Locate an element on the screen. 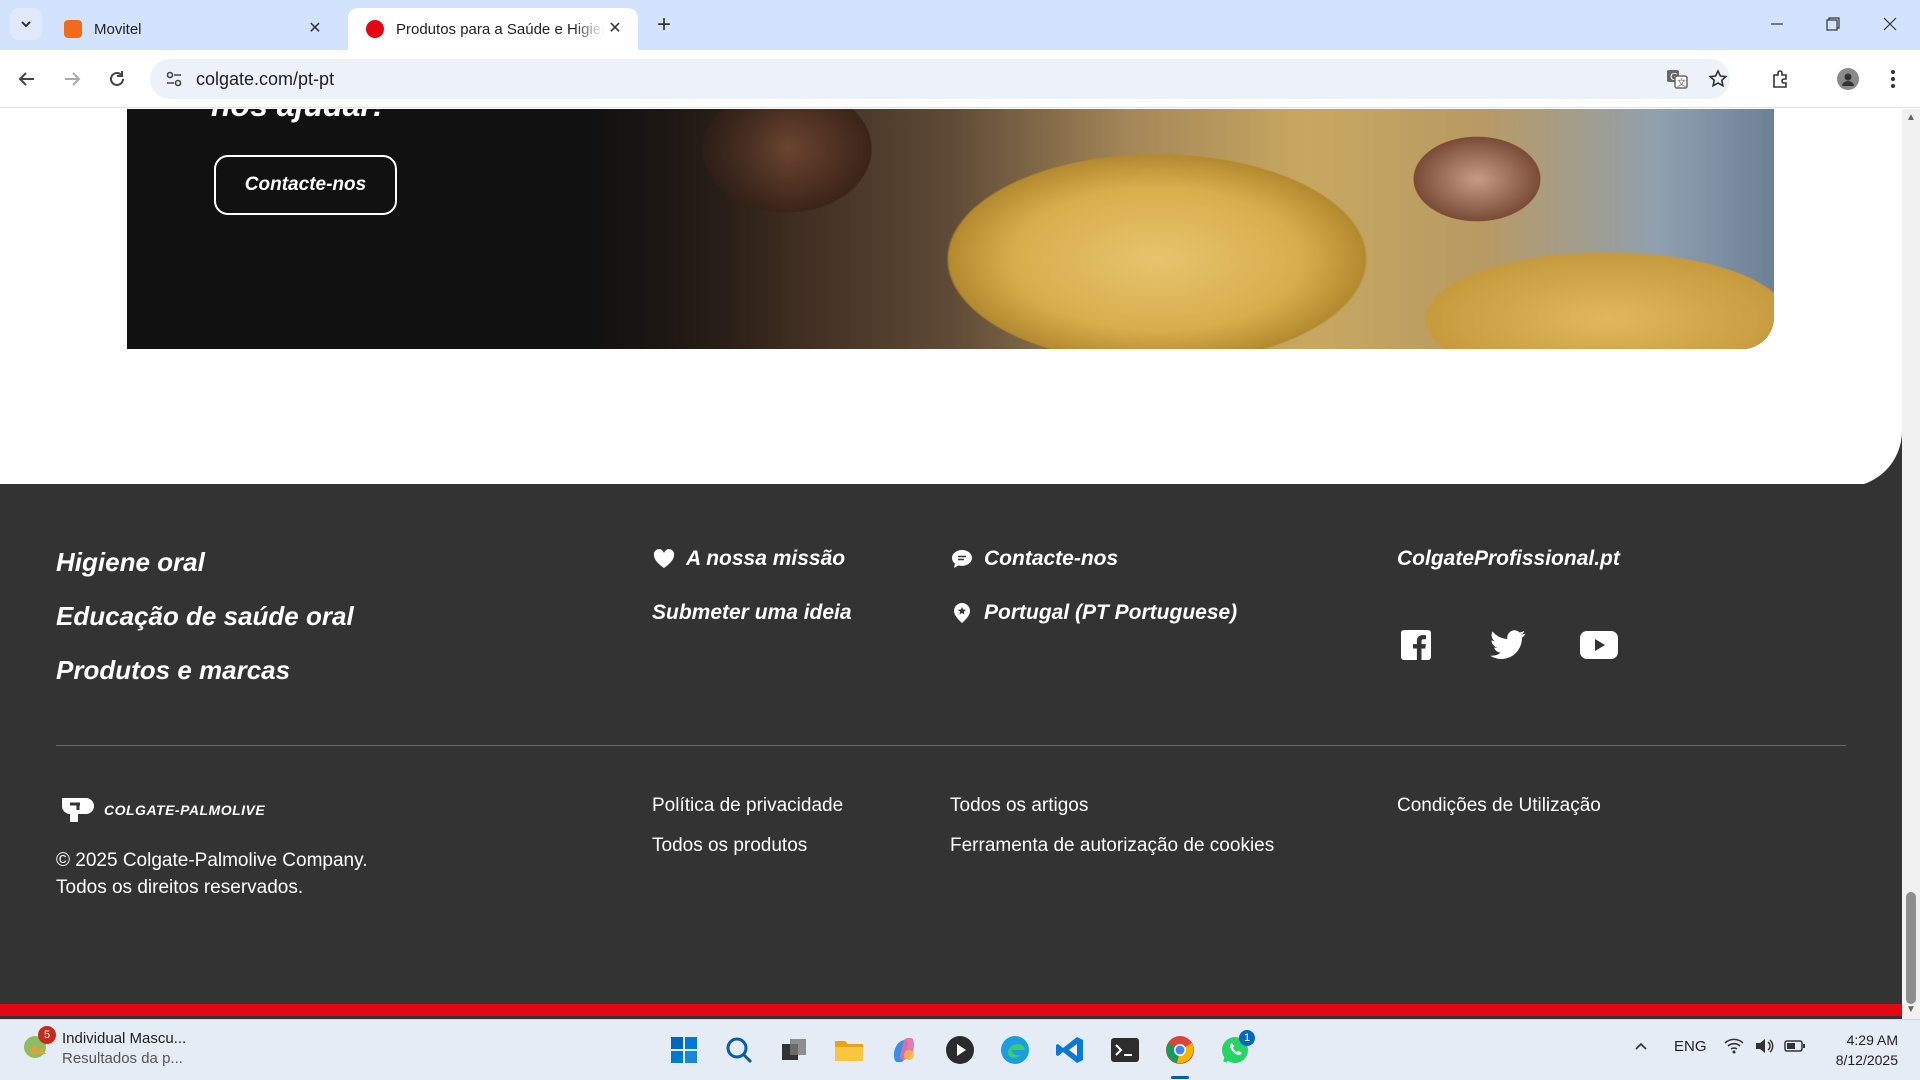 This screenshot has height=1080, width=1920. start-menu-icon is located at coordinates (684, 1050).